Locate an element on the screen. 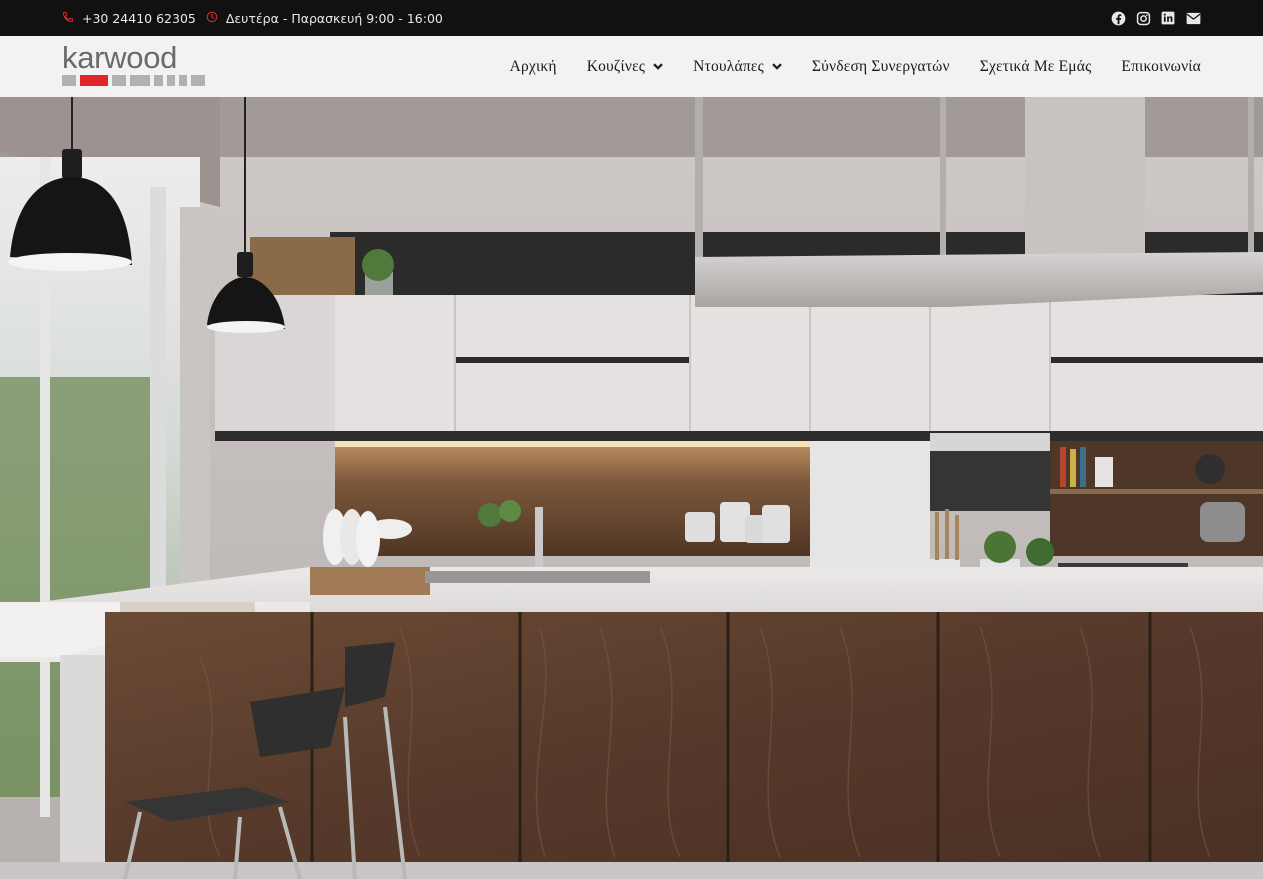 This screenshot has height=879, width=1263. linkedin-icon is located at coordinates (1168, 18).